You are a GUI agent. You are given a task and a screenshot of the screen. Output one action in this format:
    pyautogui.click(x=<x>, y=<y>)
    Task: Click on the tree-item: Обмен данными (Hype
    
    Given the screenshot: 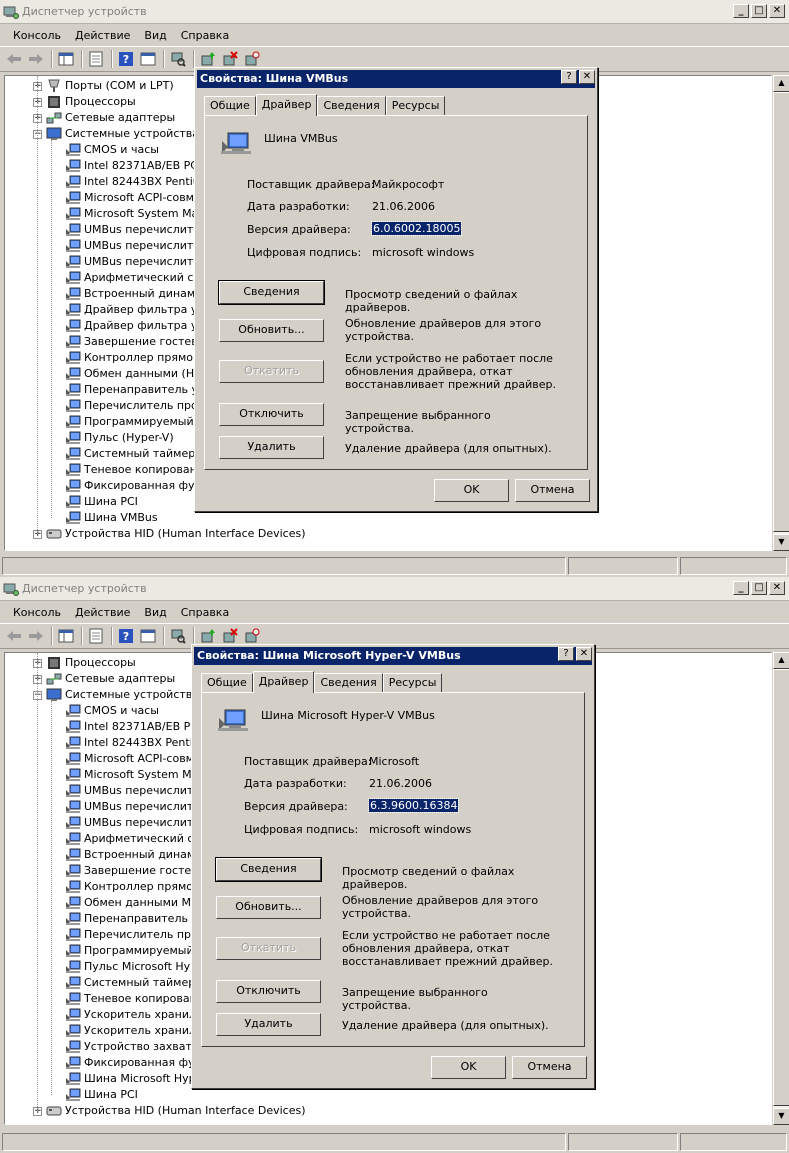 What is the action you would take?
    pyautogui.click(x=139, y=374)
    